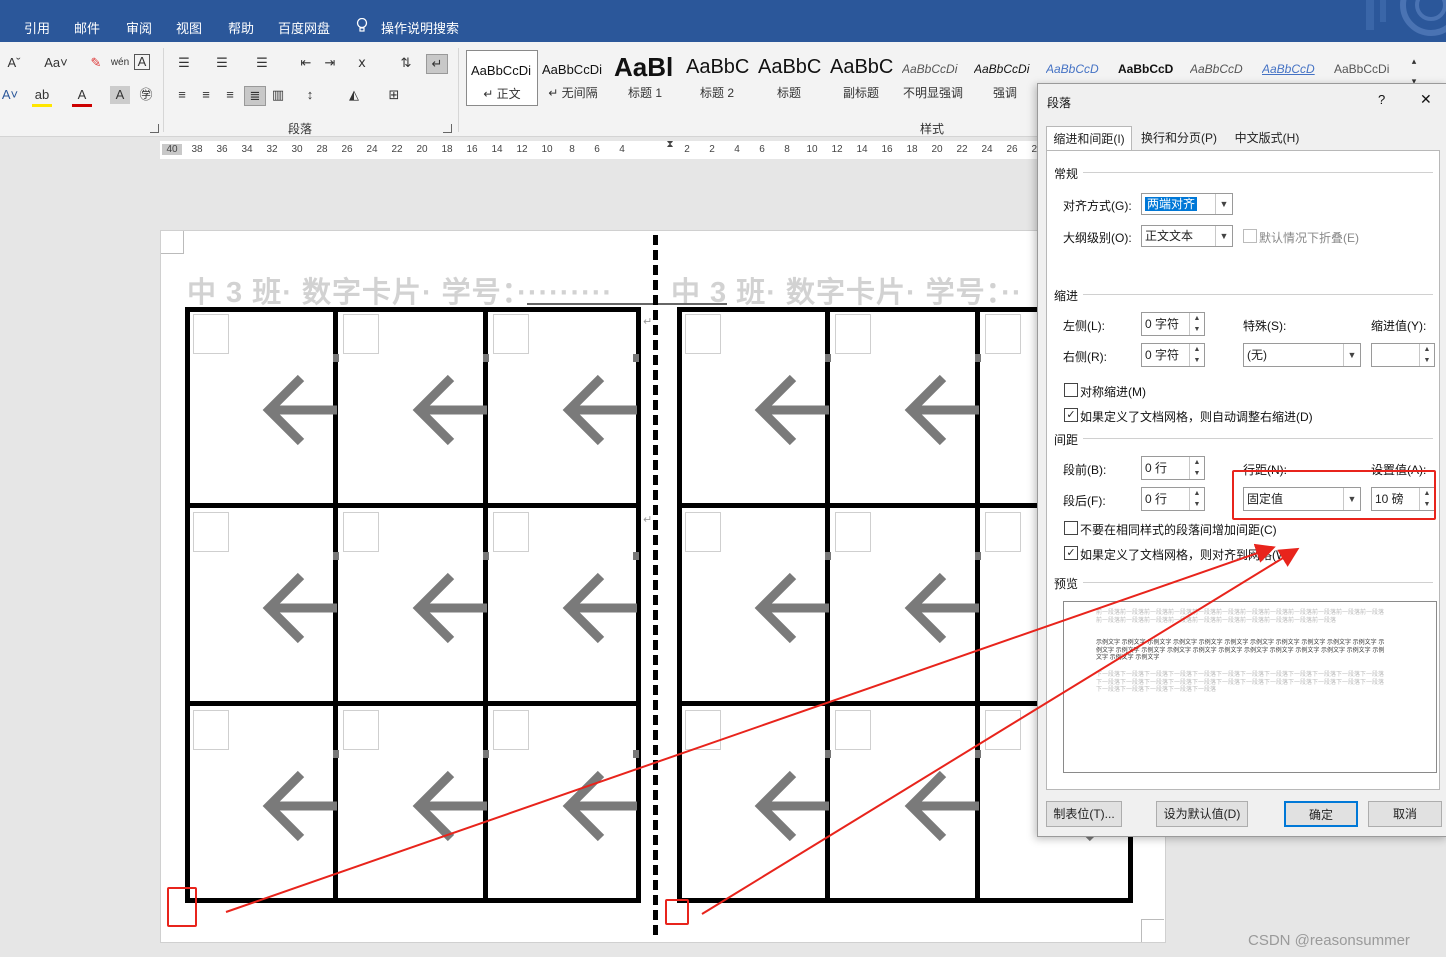 The image size is (1446, 957). Describe the element at coordinates (14, 63) in the screenshot. I see `shrink-font-icon: Aˇ` at that location.